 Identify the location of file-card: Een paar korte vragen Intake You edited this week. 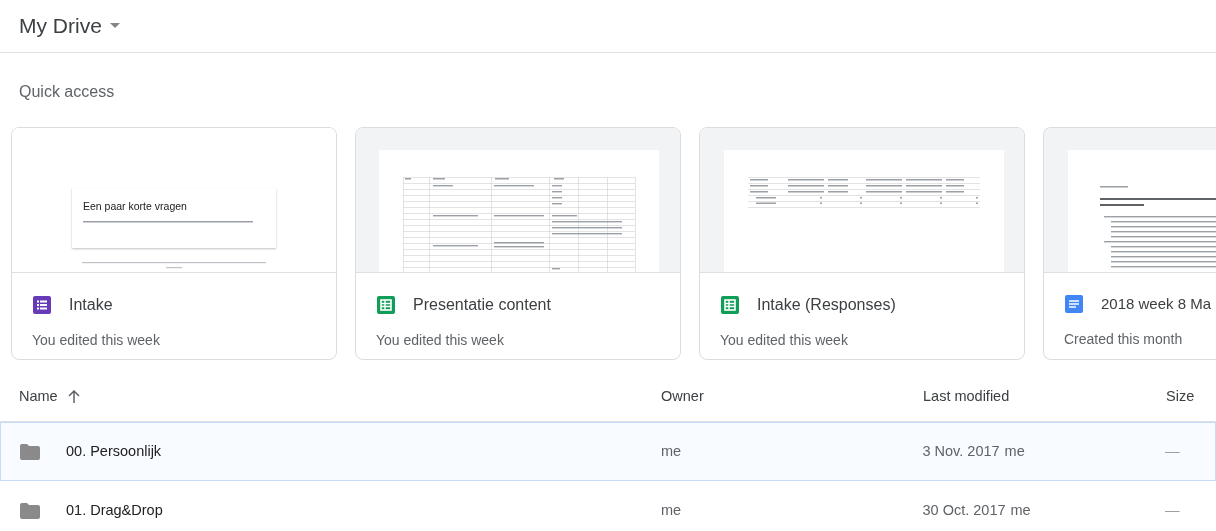
(174, 243).